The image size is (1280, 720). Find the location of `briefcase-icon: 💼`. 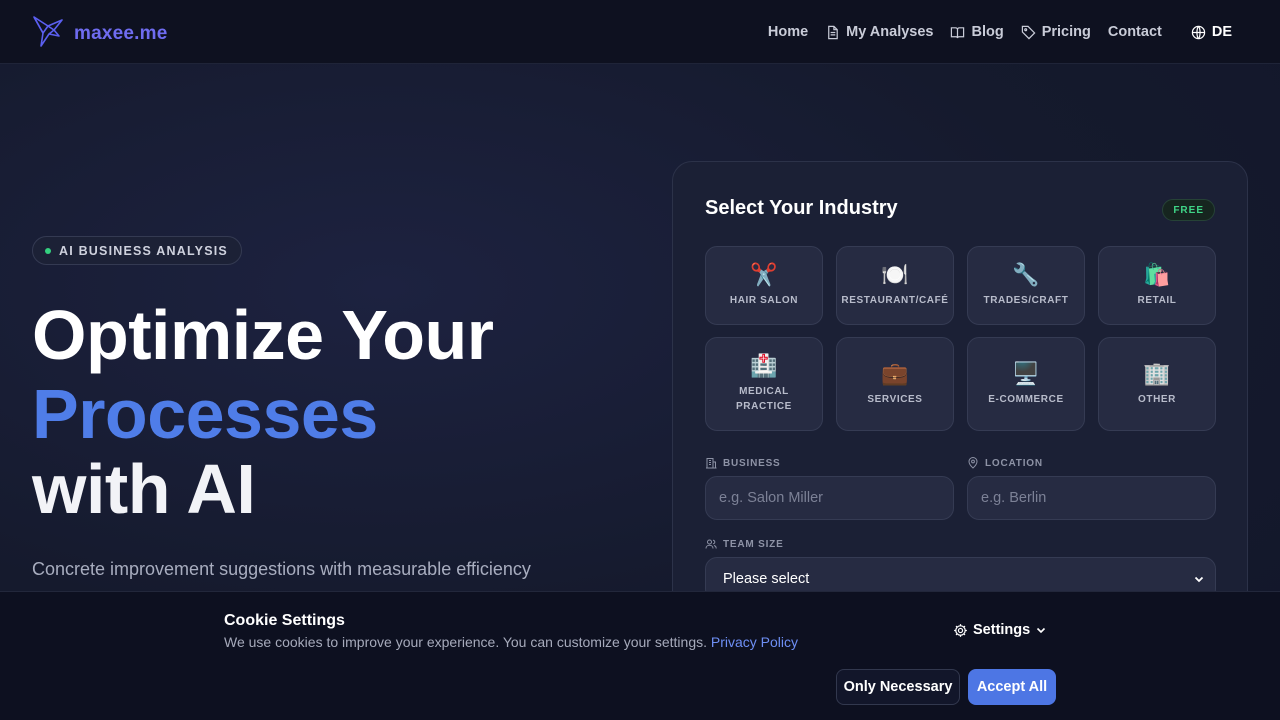

briefcase-icon: 💼 is located at coordinates (895, 373).